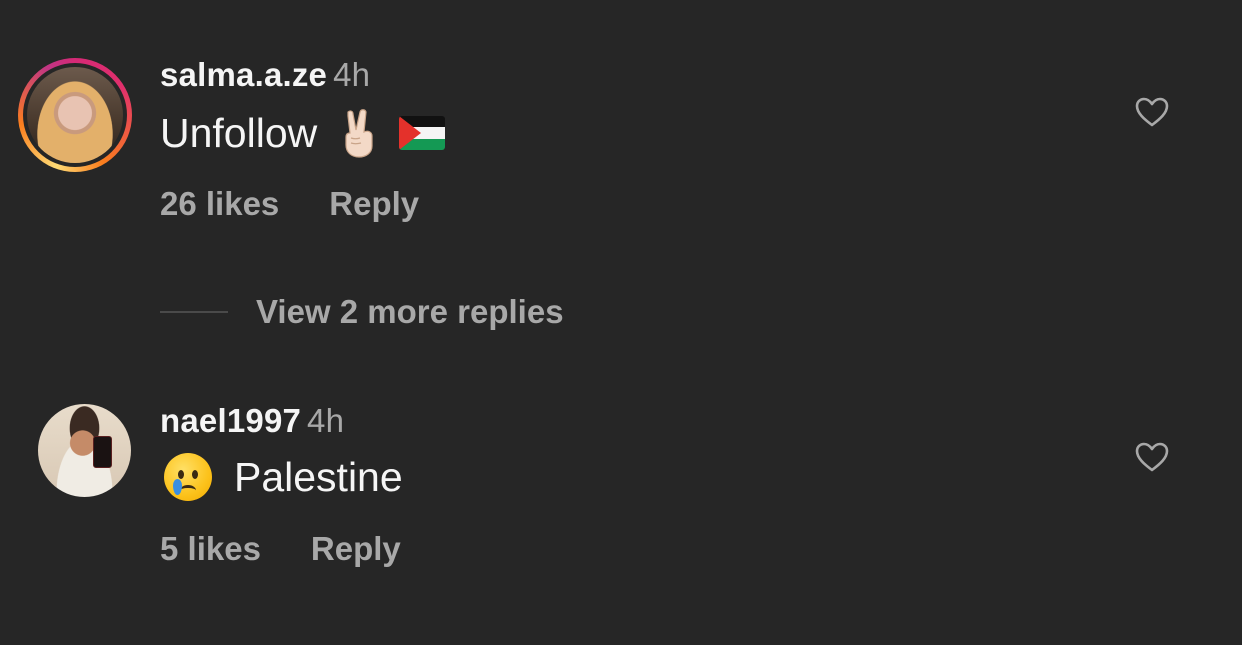 This screenshot has height=645, width=1242. What do you see at coordinates (243, 74) in the screenshot?
I see `comment-username: salma.a.ze` at bounding box center [243, 74].